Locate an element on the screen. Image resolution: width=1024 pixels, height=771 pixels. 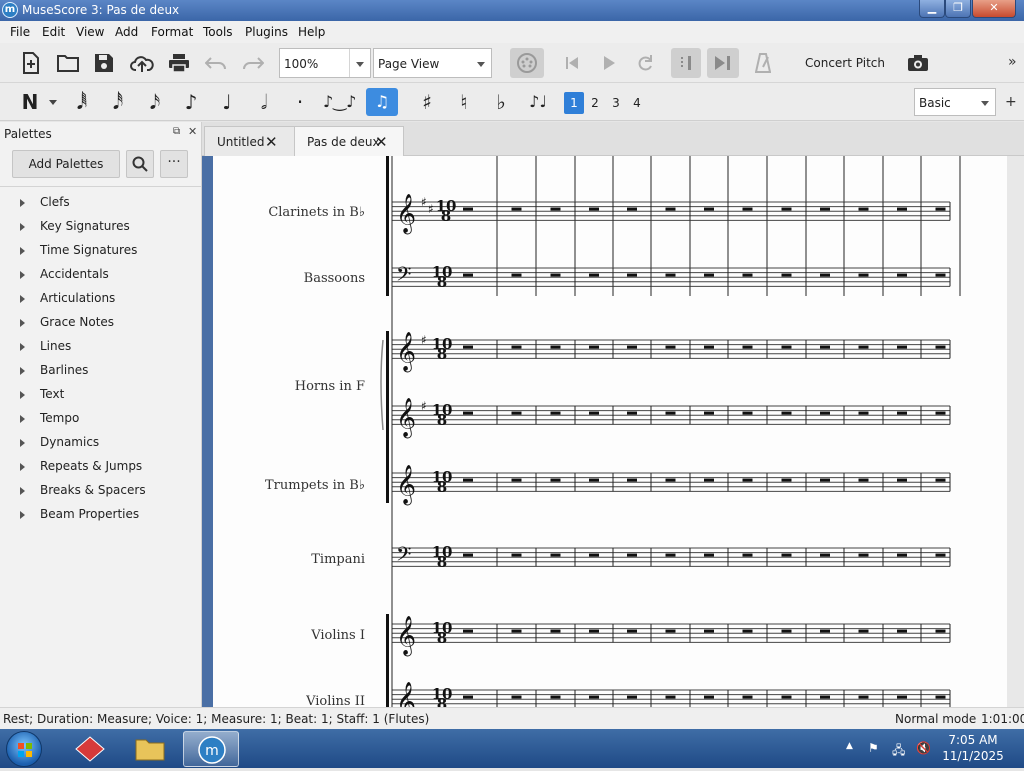
tie-icon: ♪‿♪ is located at coordinates (339, 102).